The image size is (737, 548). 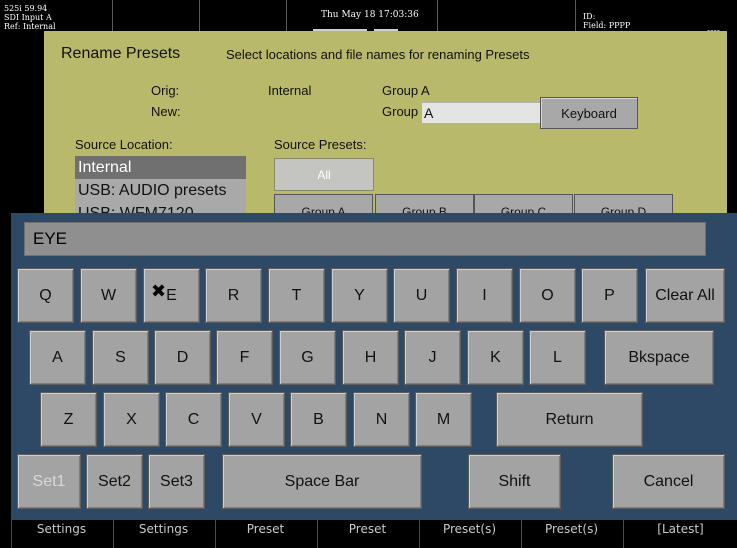 What do you see at coordinates (124, 144) in the screenshot?
I see `source-location-label: Source Location:` at bounding box center [124, 144].